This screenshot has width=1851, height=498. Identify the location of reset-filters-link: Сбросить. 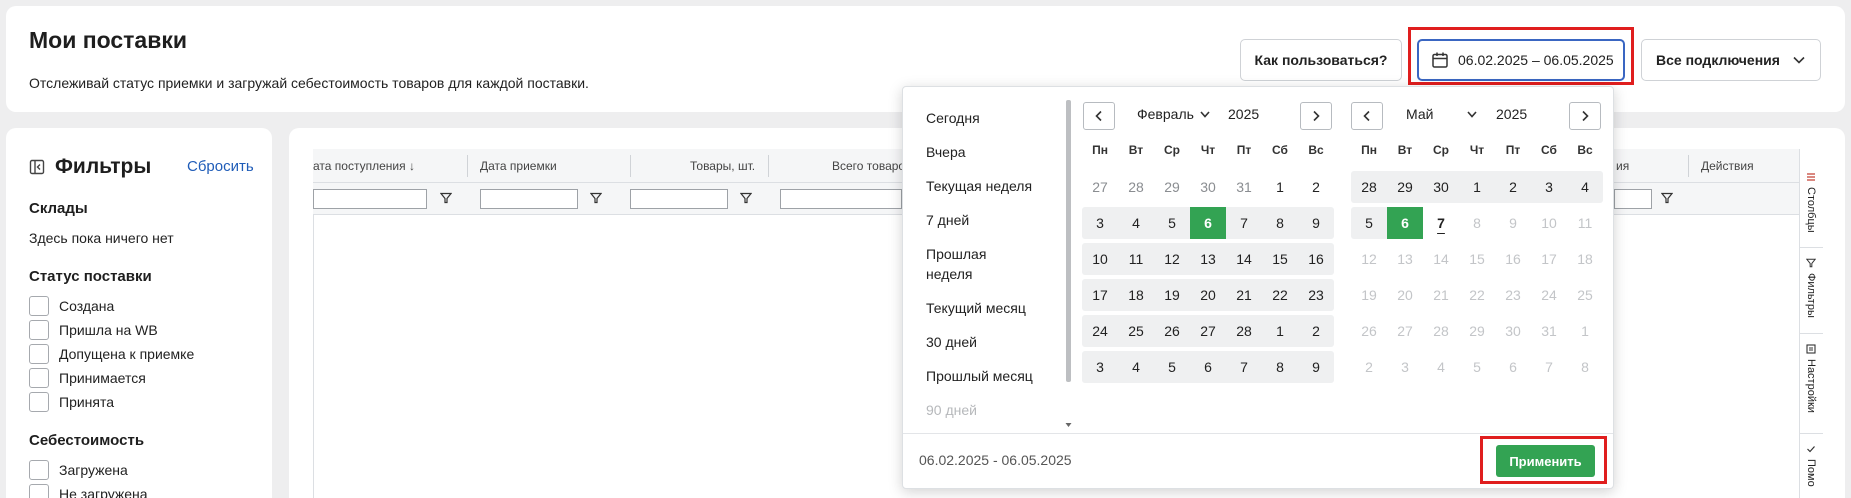
(220, 166).